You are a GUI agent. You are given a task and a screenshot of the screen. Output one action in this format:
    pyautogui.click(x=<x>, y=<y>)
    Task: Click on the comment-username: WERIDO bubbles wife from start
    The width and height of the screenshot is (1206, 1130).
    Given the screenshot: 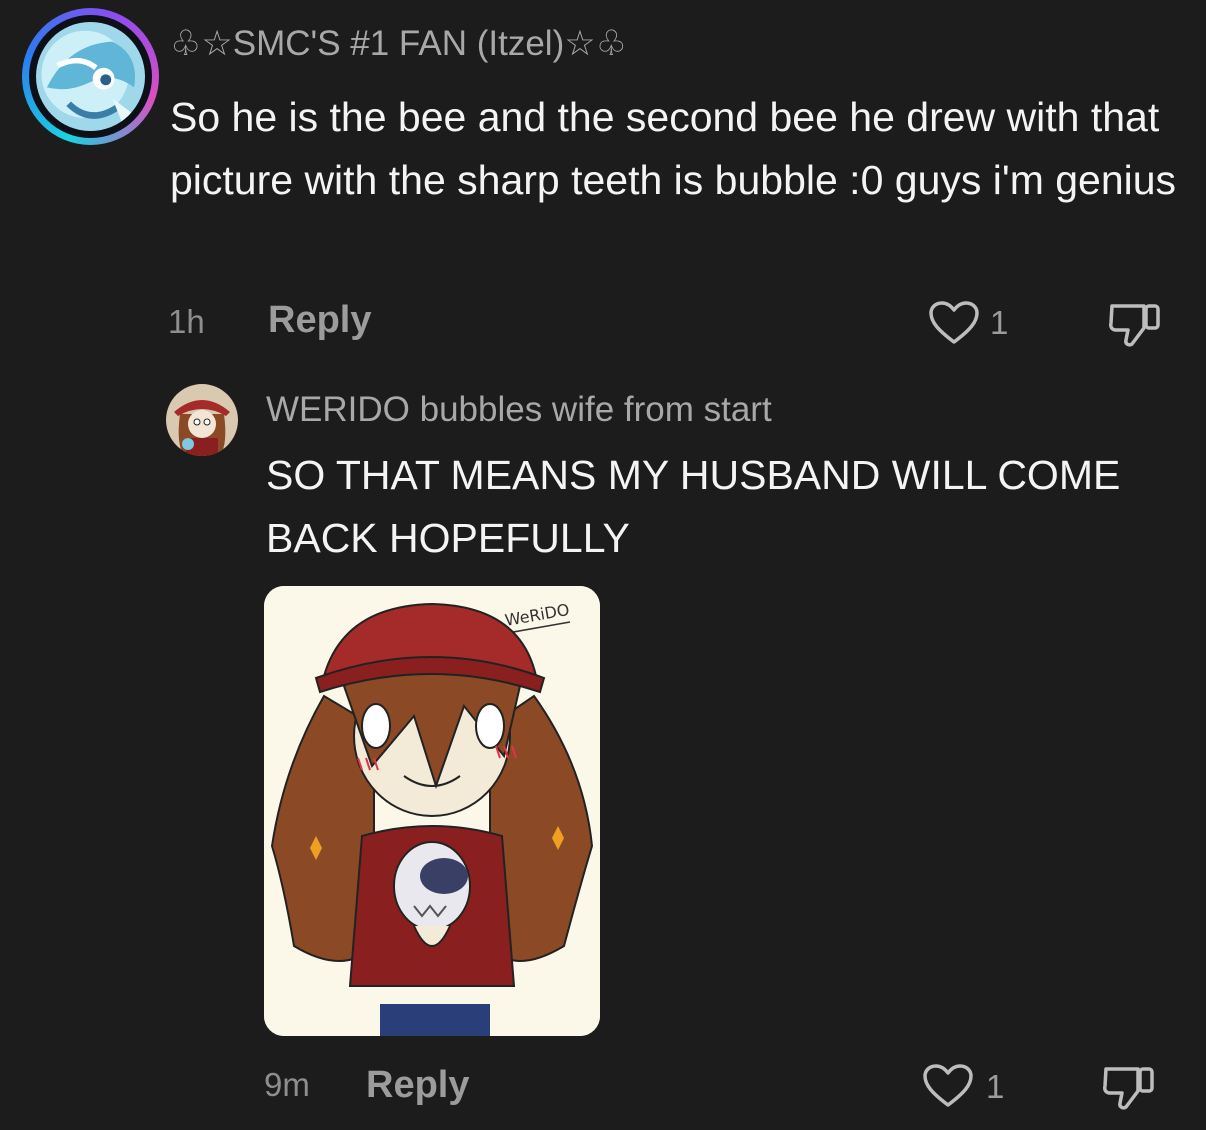 What is the action you would take?
    pyautogui.click(x=519, y=410)
    